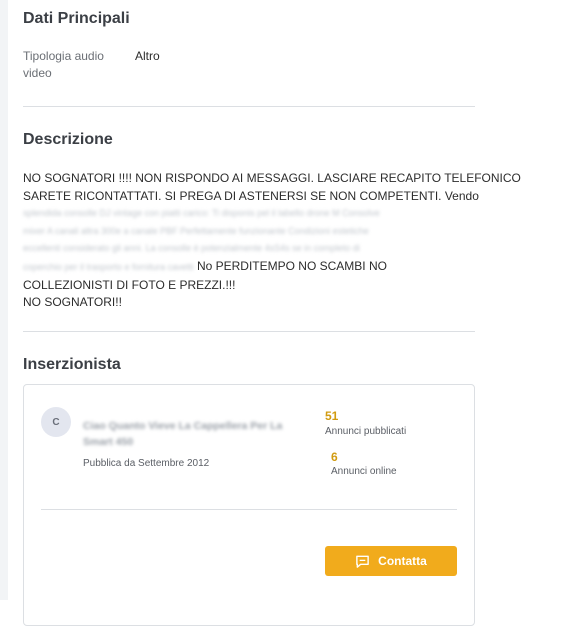 The image size is (566, 626). I want to click on section-title-inserzionista: Inserzionista, so click(72, 364).